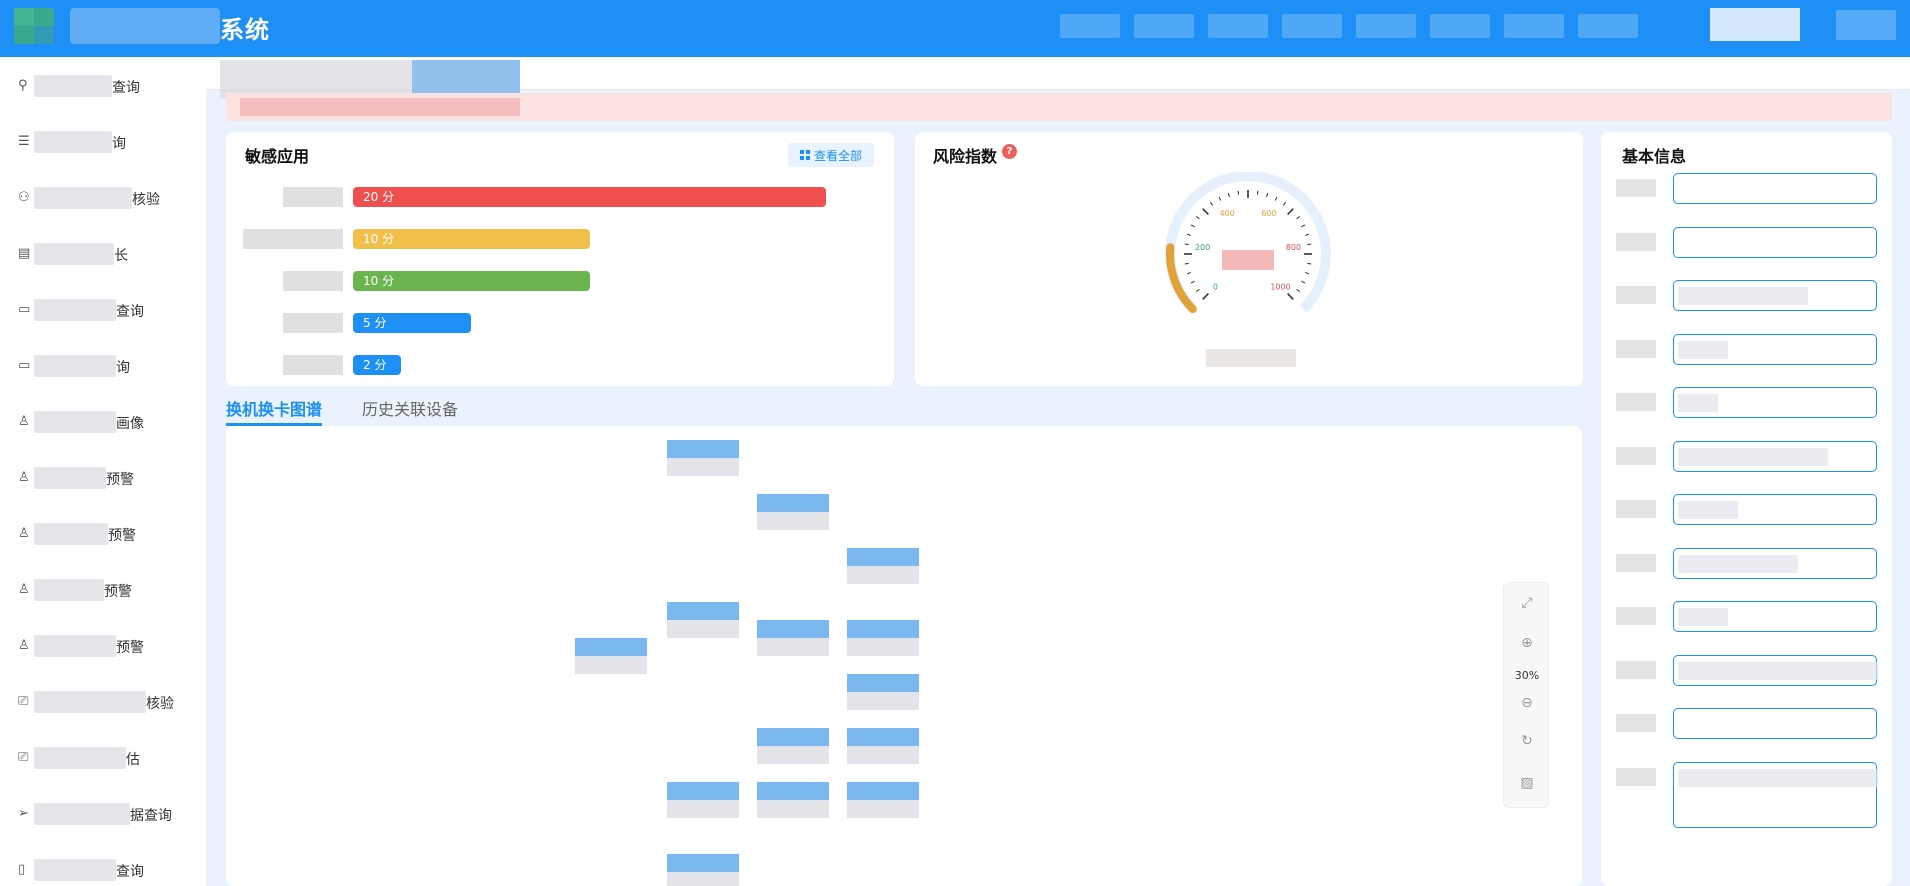 The image size is (1910, 886). Describe the element at coordinates (1654, 156) in the screenshot. I see `basic-info-title: 基本信息` at that location.